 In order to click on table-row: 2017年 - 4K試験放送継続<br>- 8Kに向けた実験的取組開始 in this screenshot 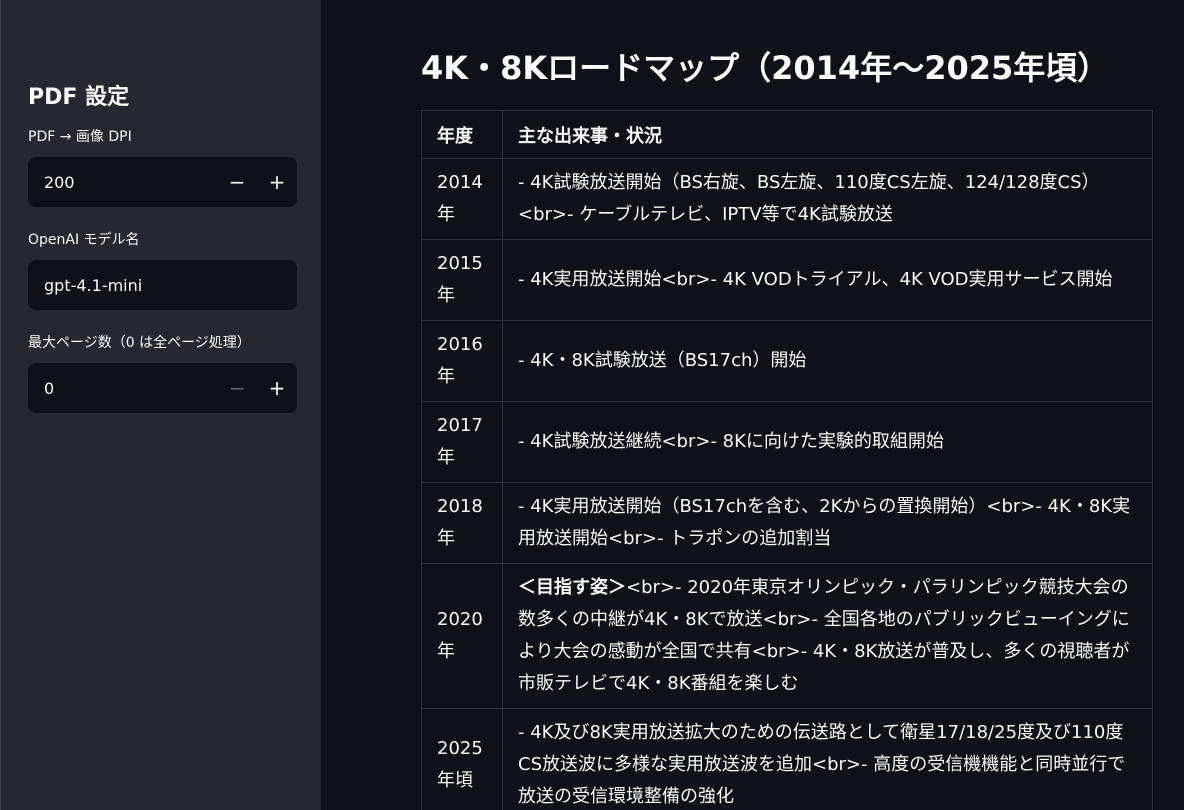, I will do `click(787, 442)`.